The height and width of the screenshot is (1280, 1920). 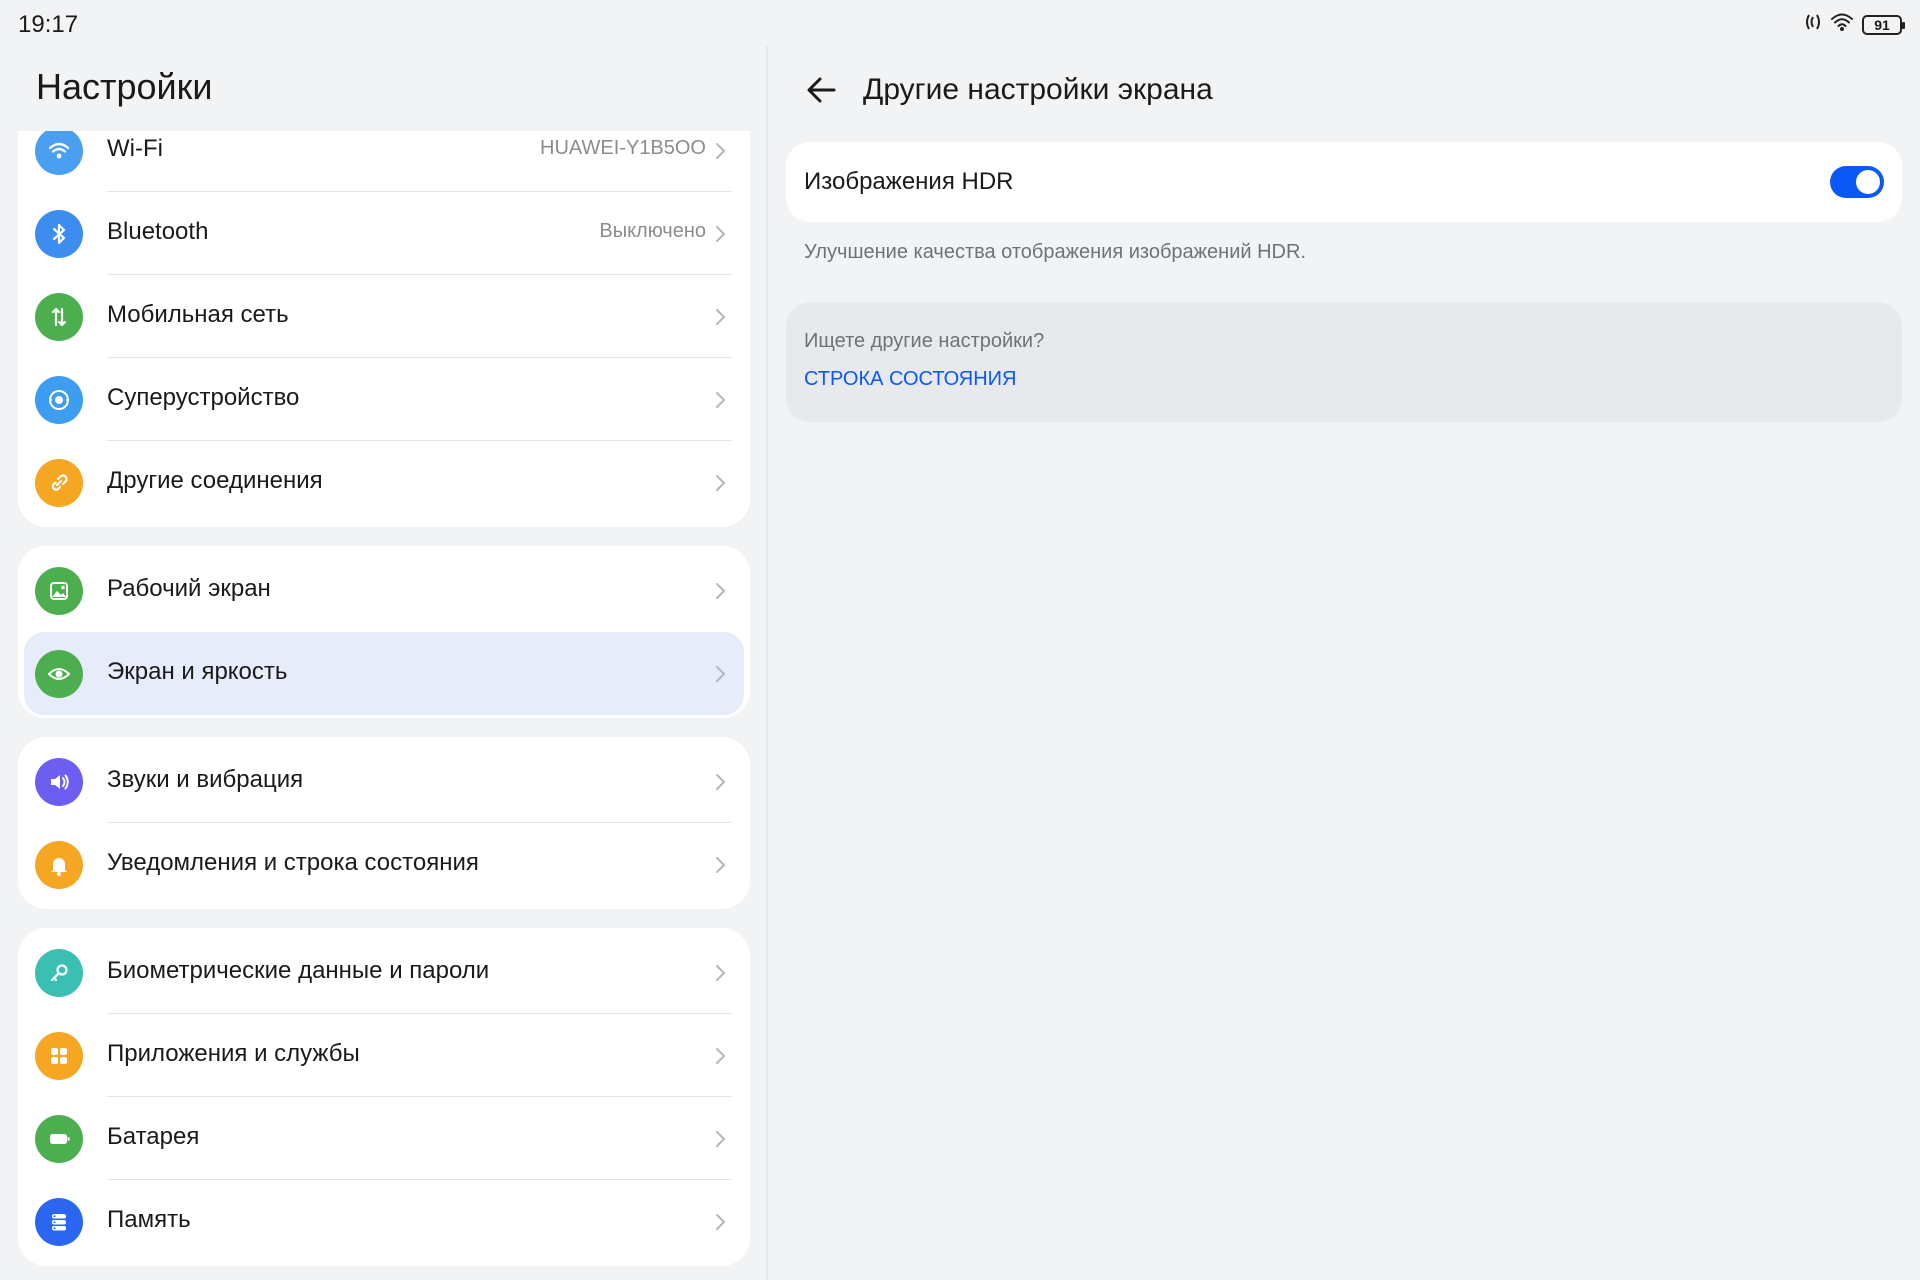 What do you see at coordinates (59, 973) in the screenshot?
I see `key-icon` at bounding box center [59, 973].